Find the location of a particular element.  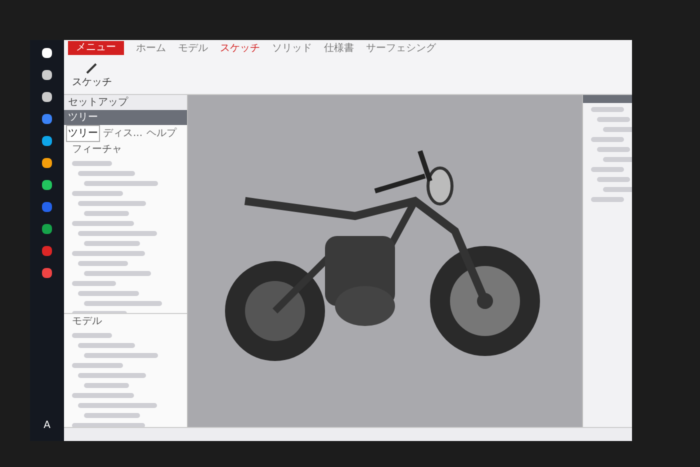

panel-tab: ツリー is located at coordinates (83, 133).